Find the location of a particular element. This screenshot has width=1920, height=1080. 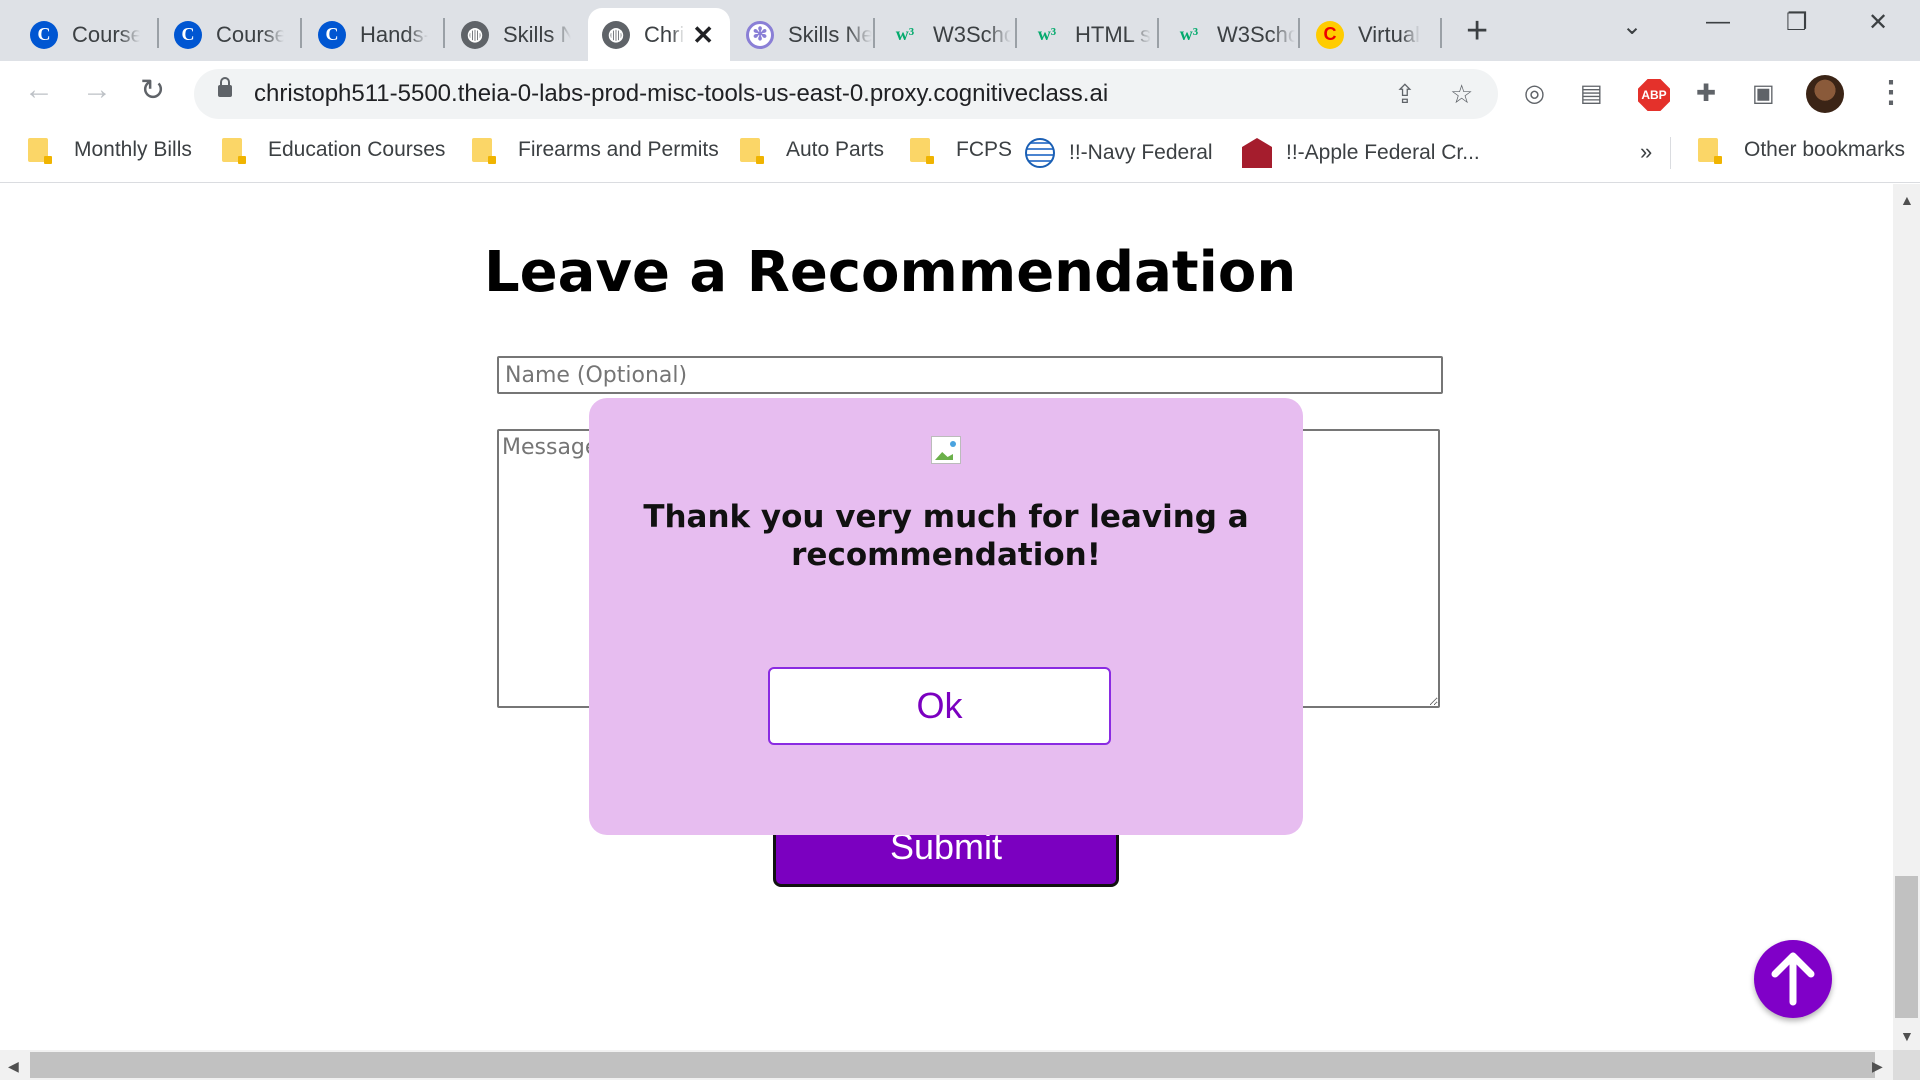

back-icon: ← is located at coordinates (39, 90).